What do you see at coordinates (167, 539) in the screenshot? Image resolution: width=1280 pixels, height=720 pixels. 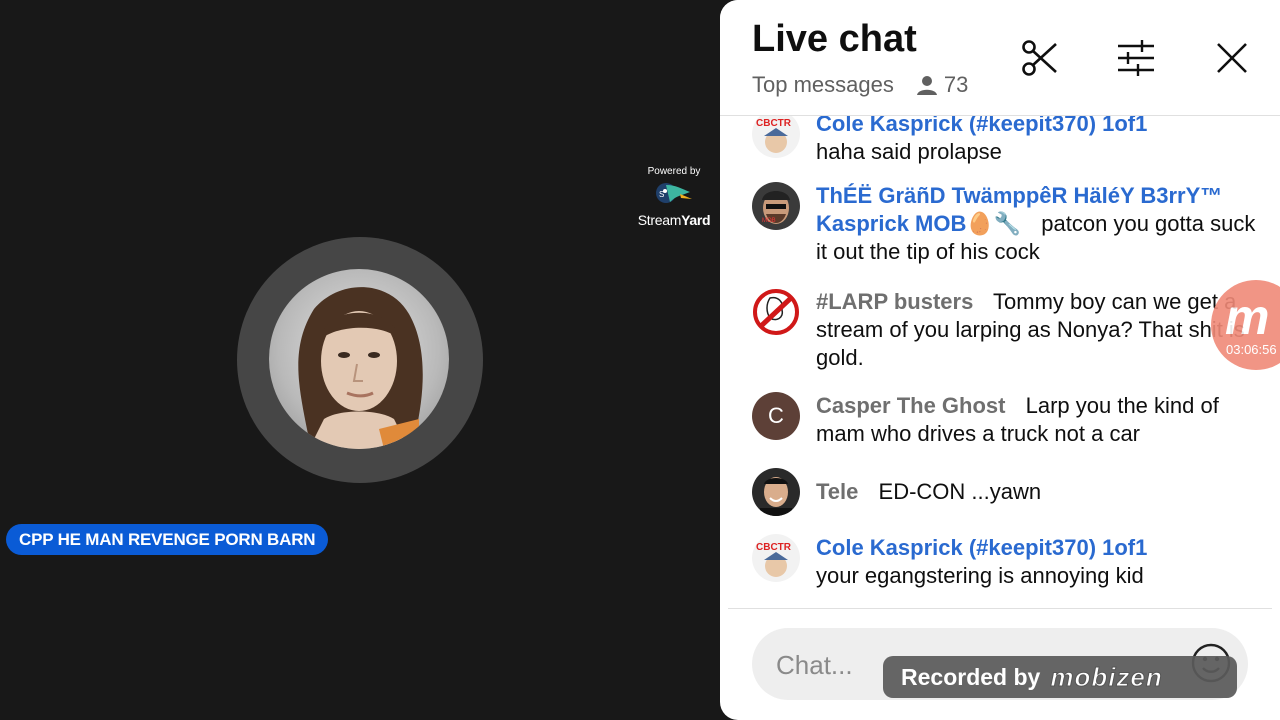 I see `speaker-name-tag: CPP HE MAN REVENGE PORN BARN` at bounding box center [167, 539].